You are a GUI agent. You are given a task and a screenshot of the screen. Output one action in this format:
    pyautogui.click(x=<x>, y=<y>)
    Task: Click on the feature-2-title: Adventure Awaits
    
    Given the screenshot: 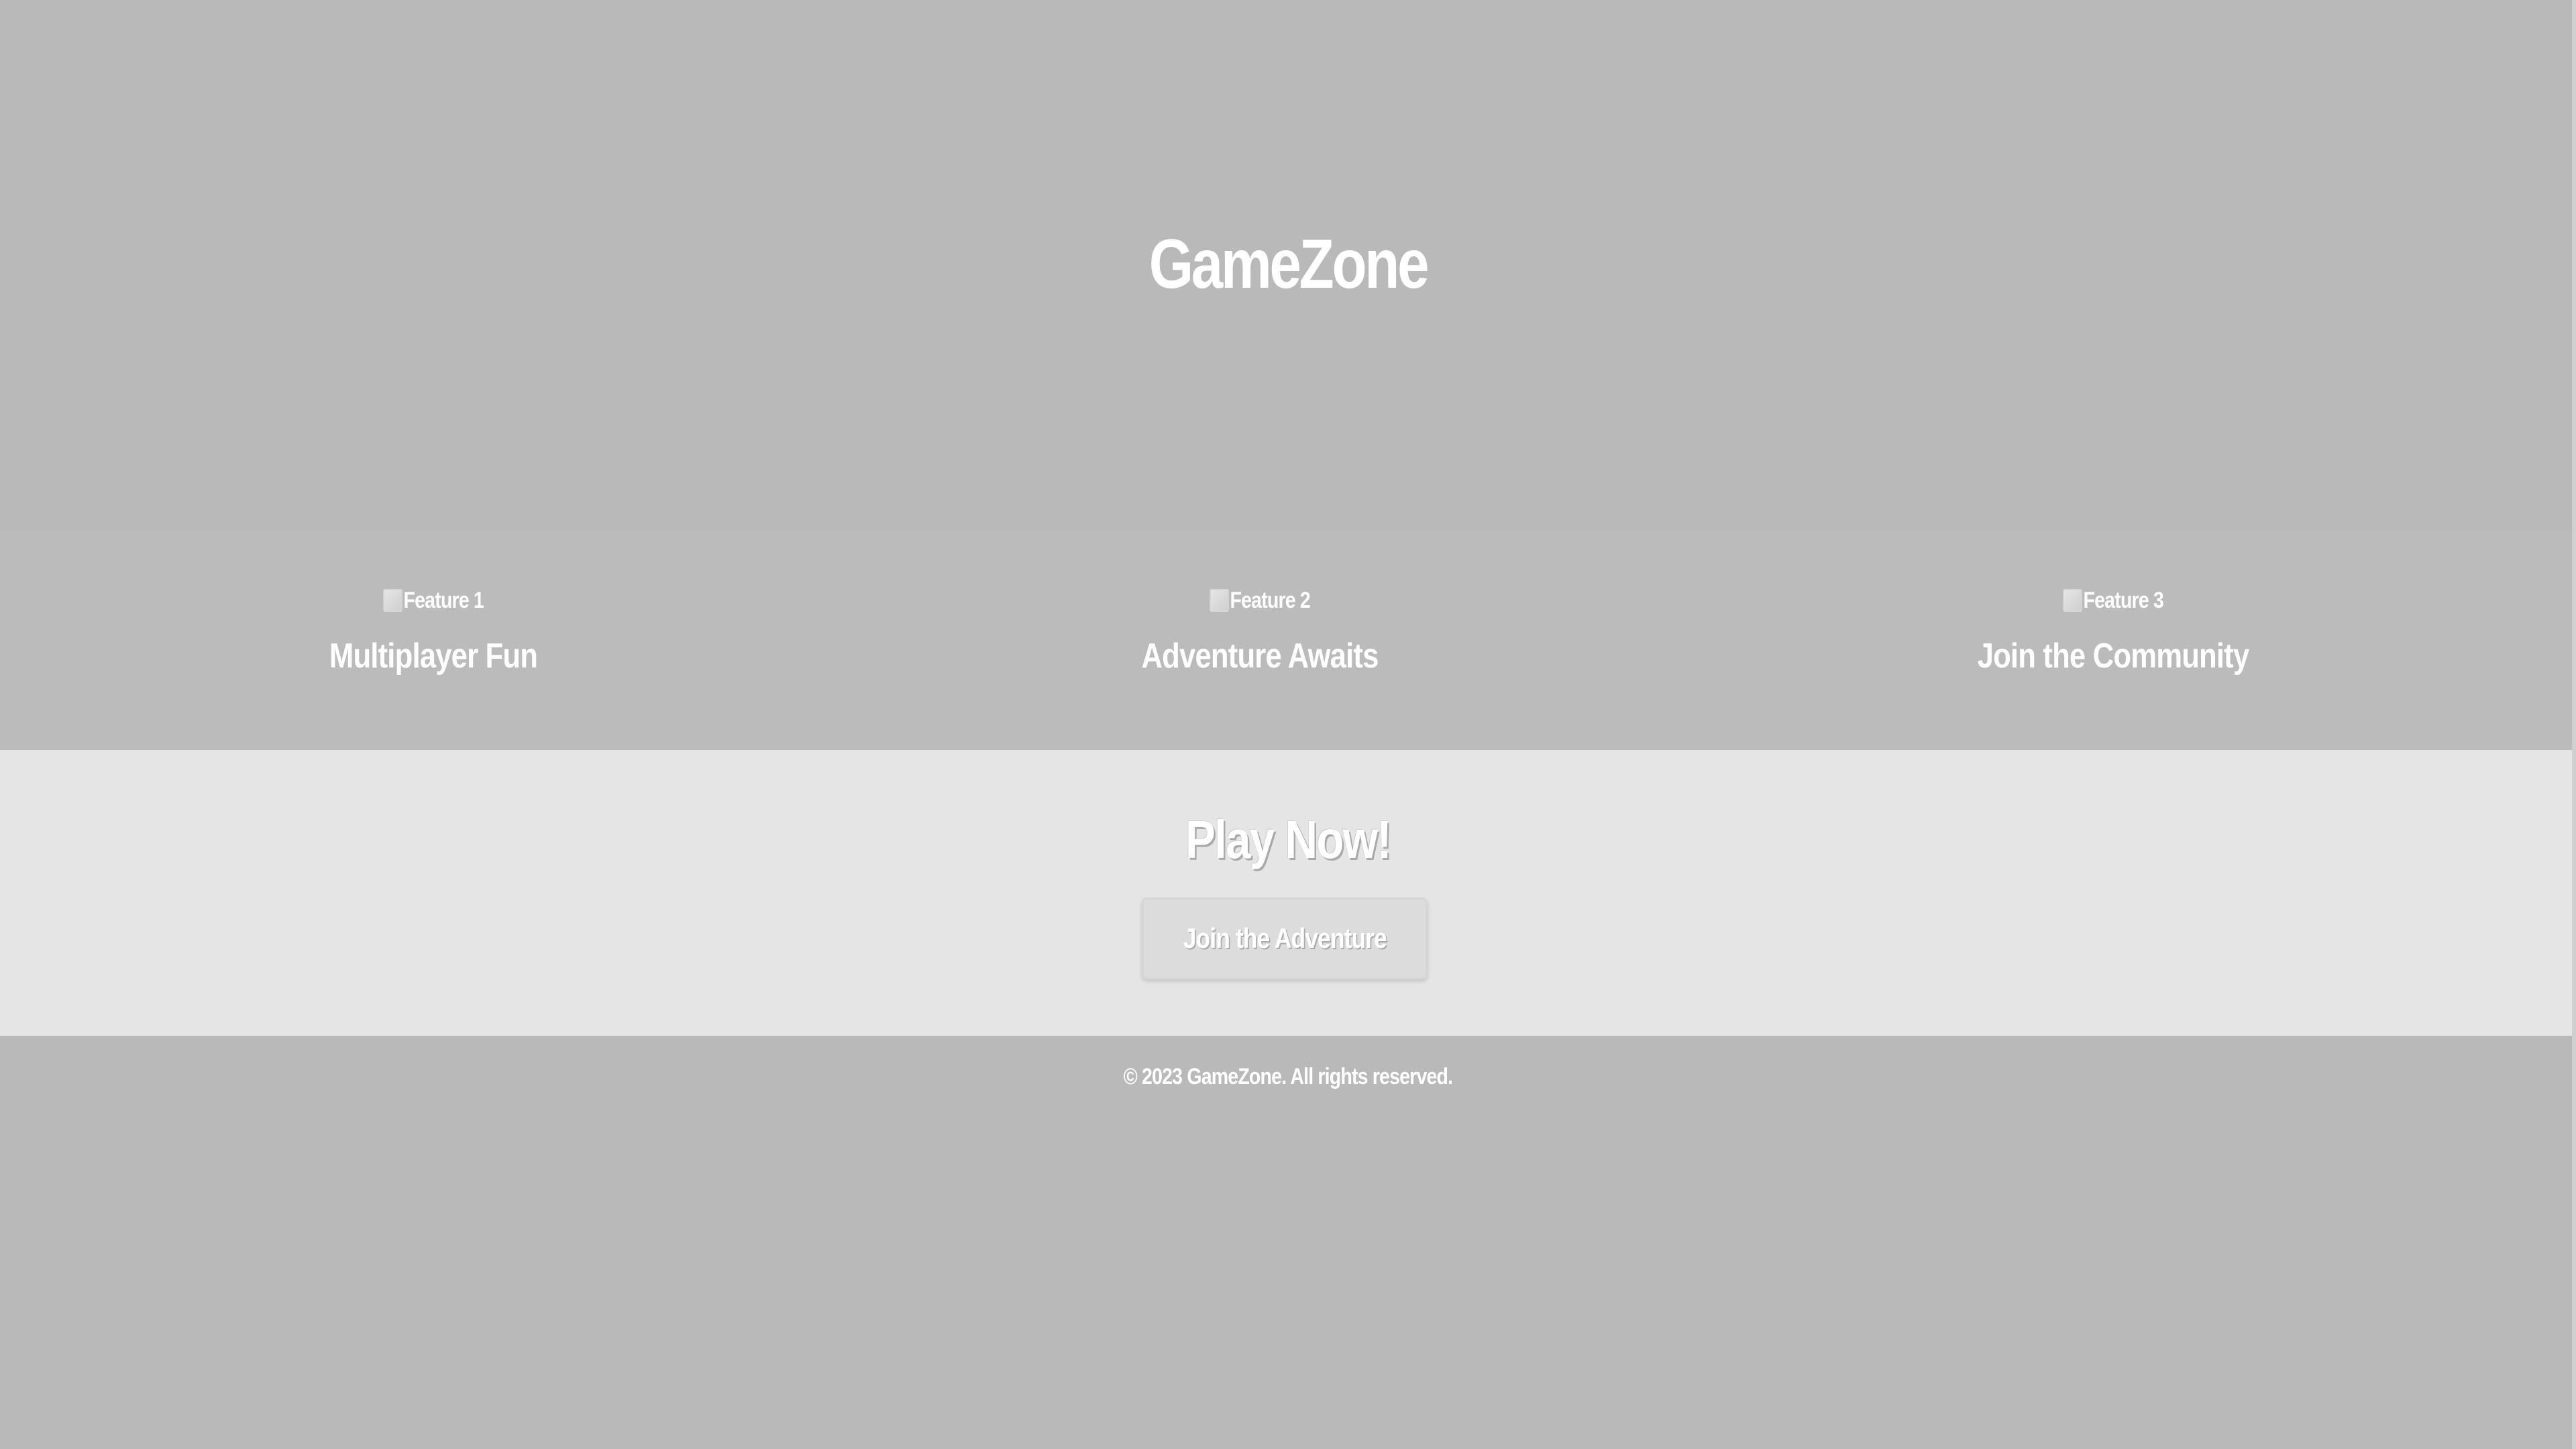 What is the action you would take?
    pyautogui.click(x=1260, y=656)
    